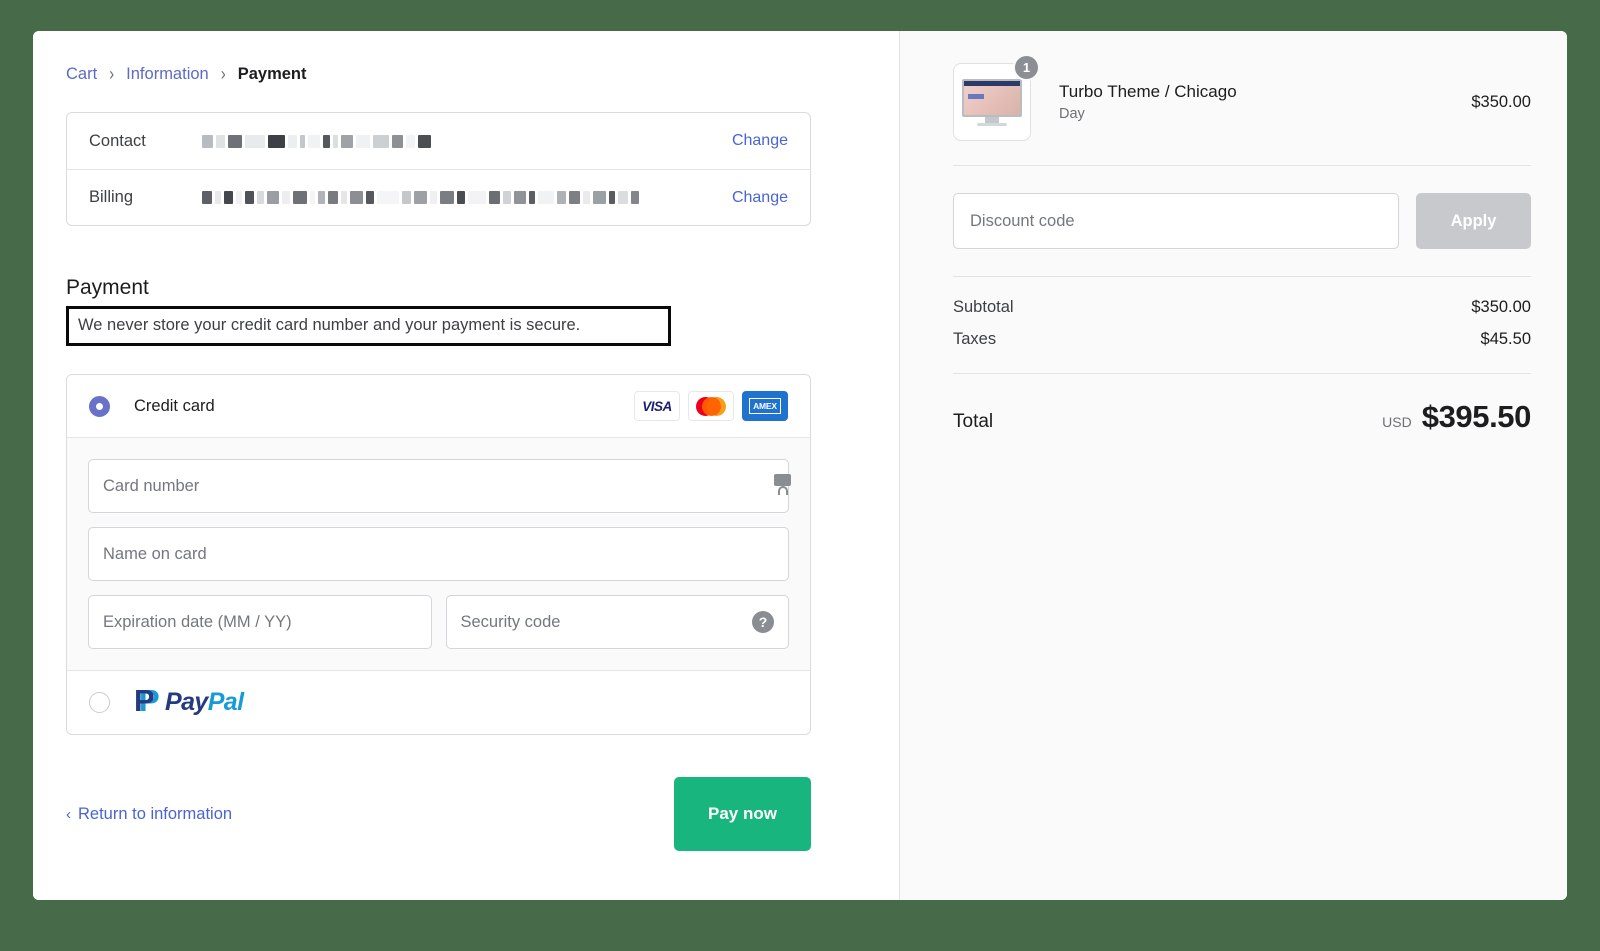  I want to click on card-brand-logos: VISA AMEX, so click(711, 406).